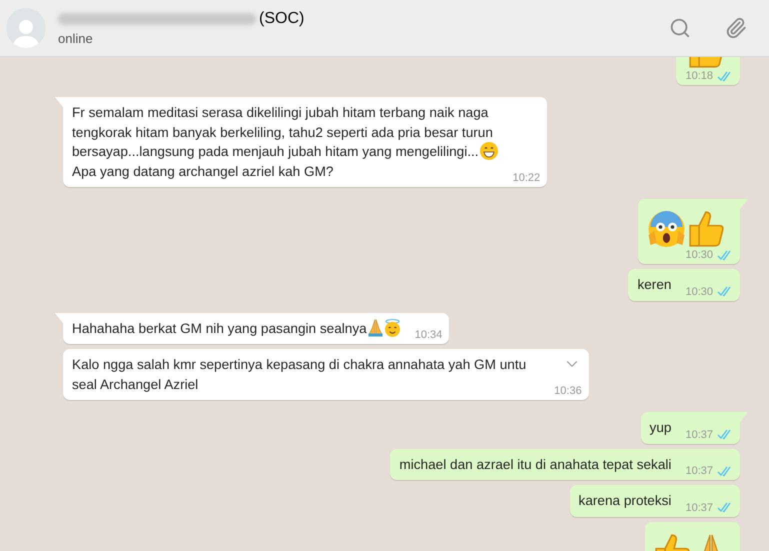 The height and width of the screenshot is (551, 769). I want to click on message-text: michael dan azrael itu di anahata tepat sekali, so click(535, 464).